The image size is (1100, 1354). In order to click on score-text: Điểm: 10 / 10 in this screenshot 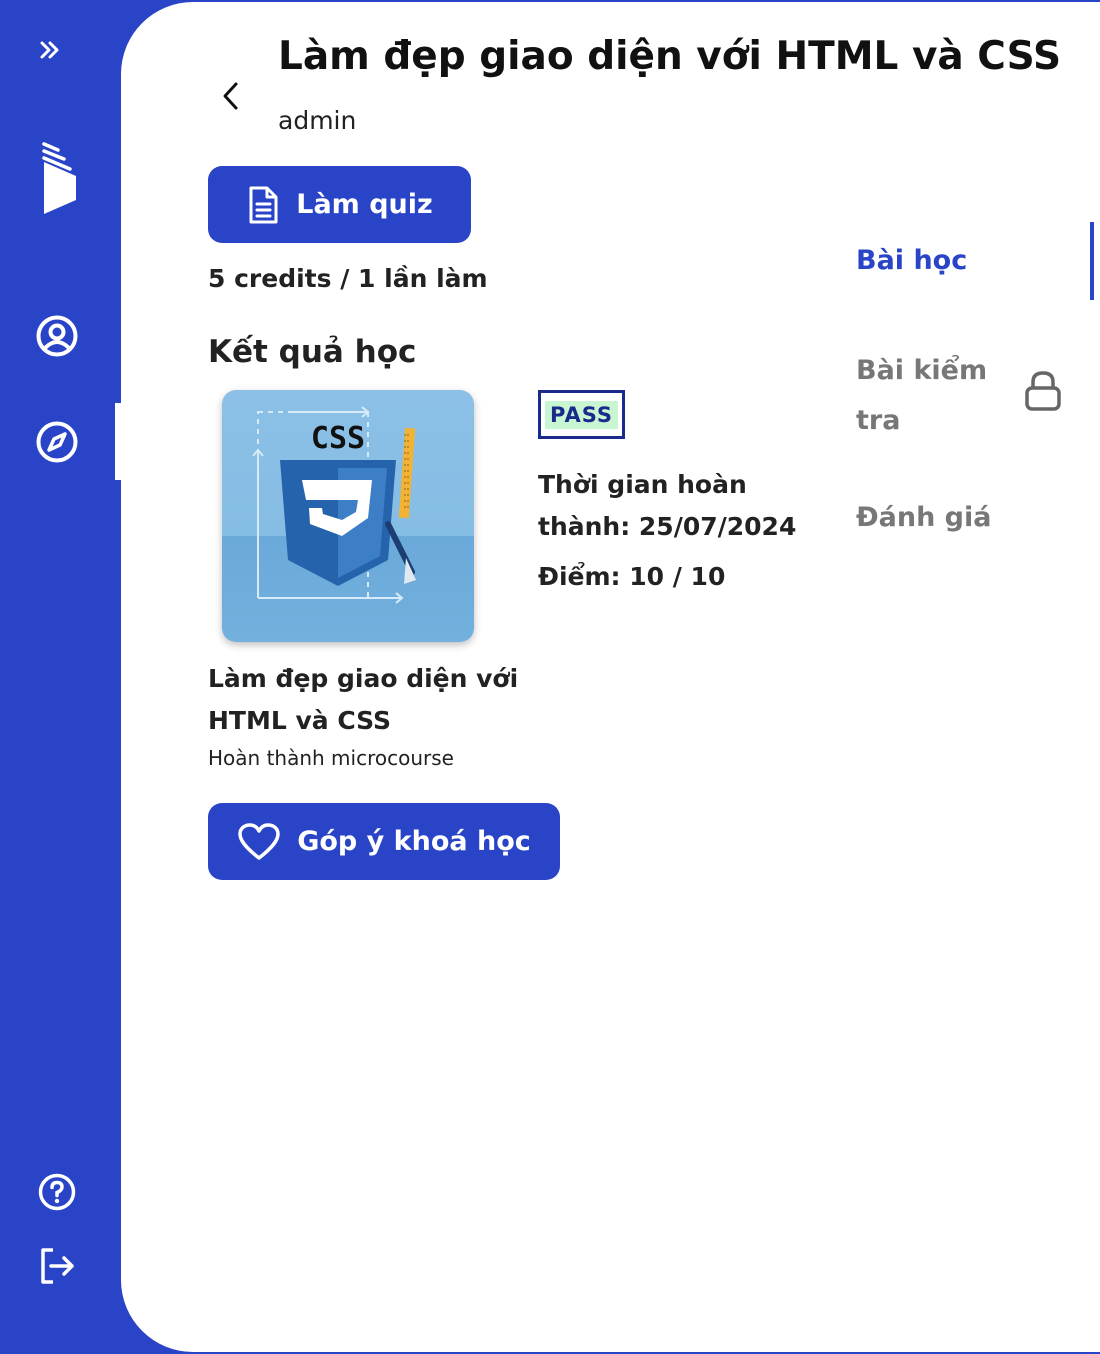, I will do `click(632, 576)`.